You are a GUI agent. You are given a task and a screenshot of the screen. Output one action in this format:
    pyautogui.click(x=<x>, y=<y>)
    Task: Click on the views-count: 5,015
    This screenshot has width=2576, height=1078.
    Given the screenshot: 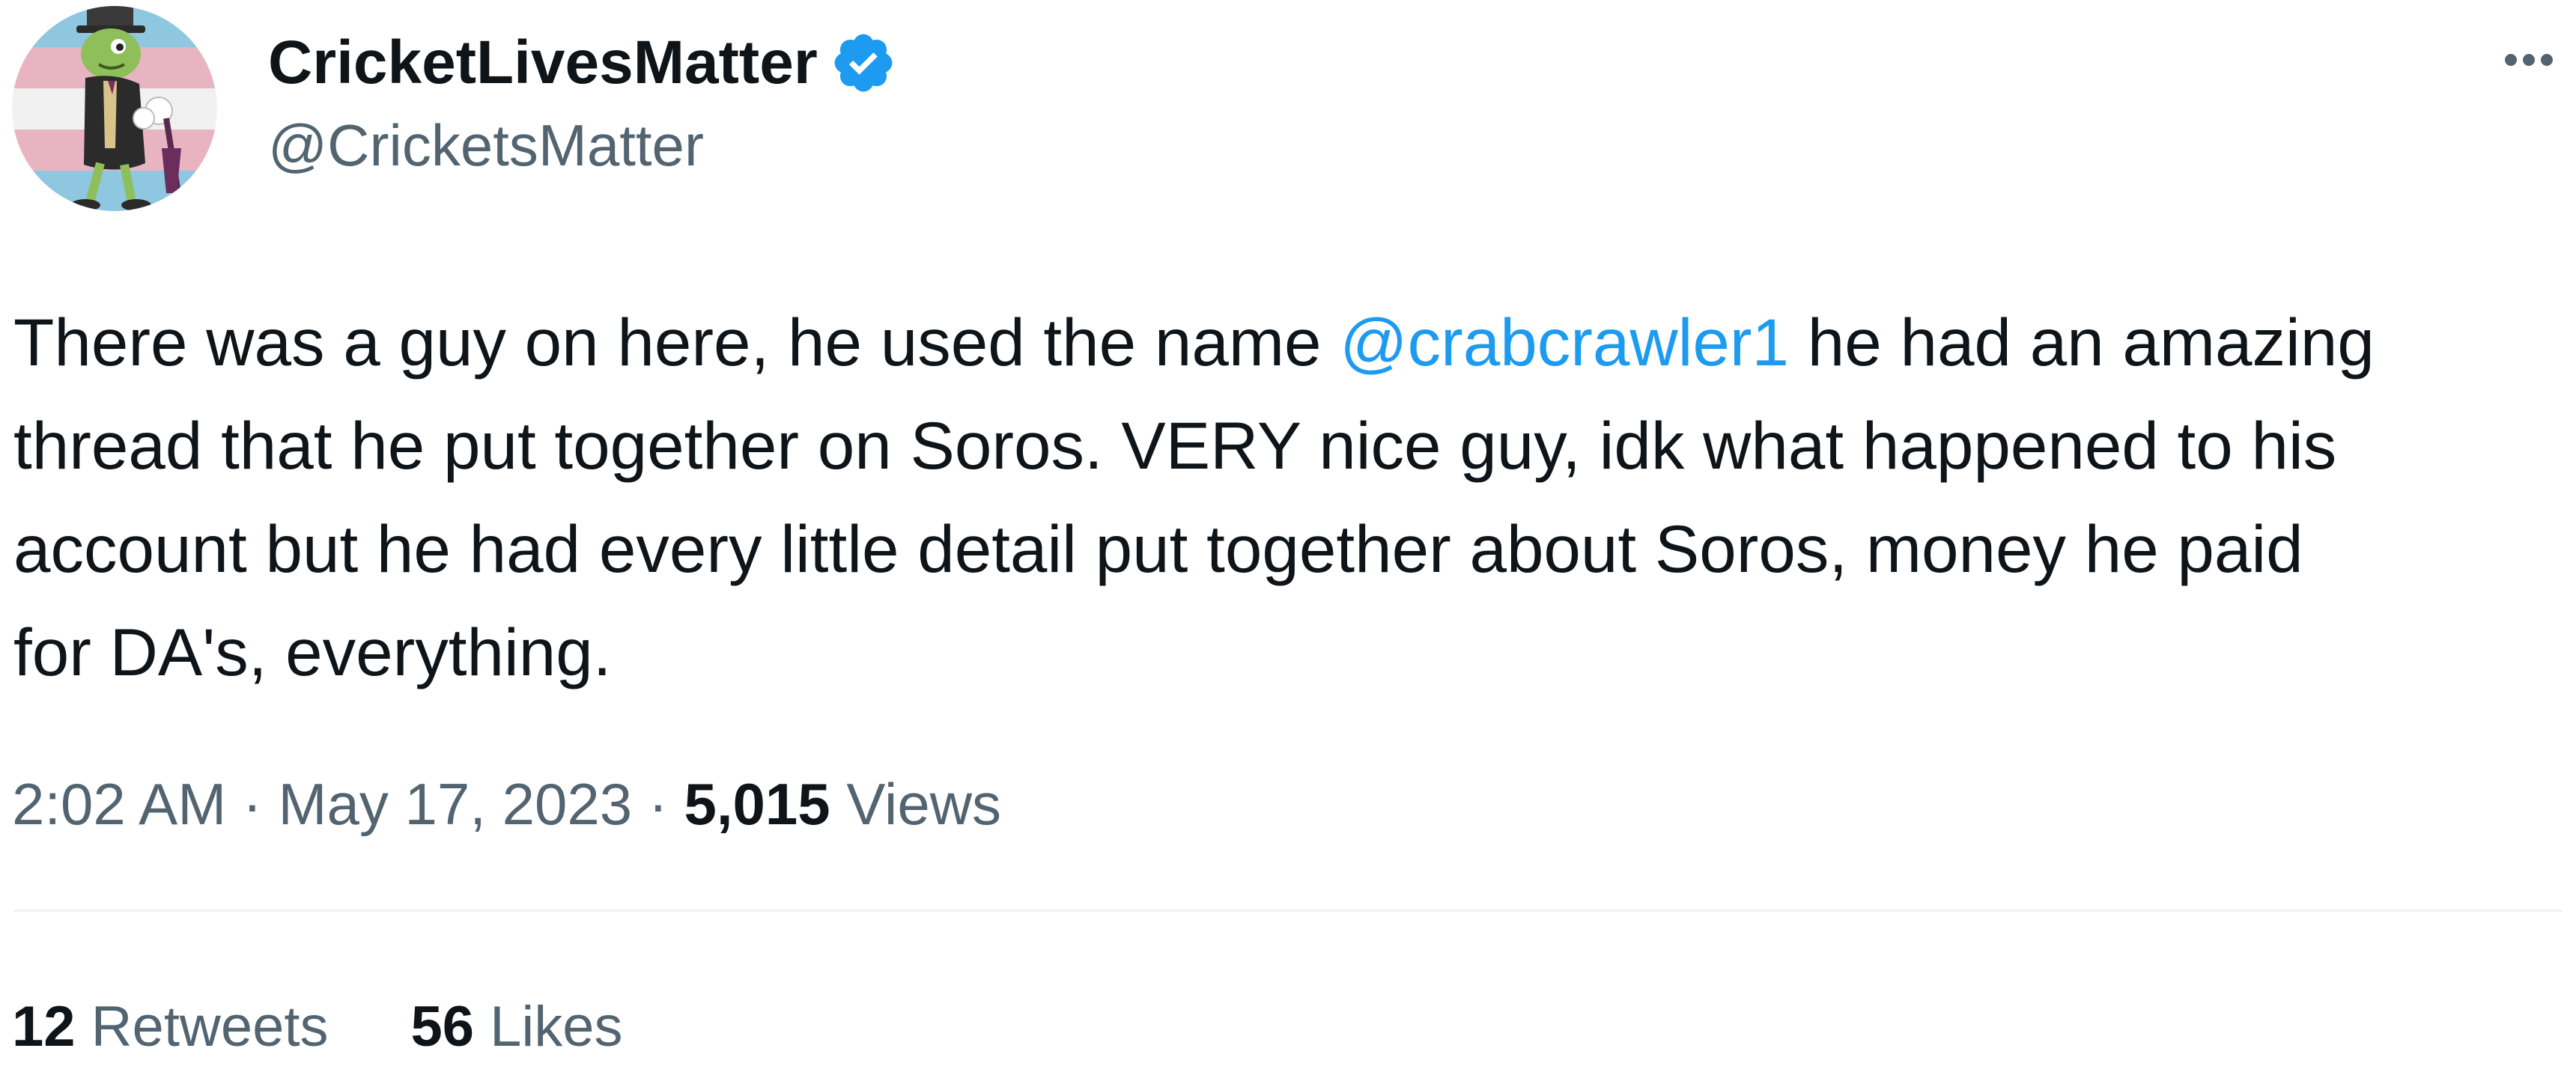 What is the action you would take?
    pyautogui.click(x=757, y=804)
    